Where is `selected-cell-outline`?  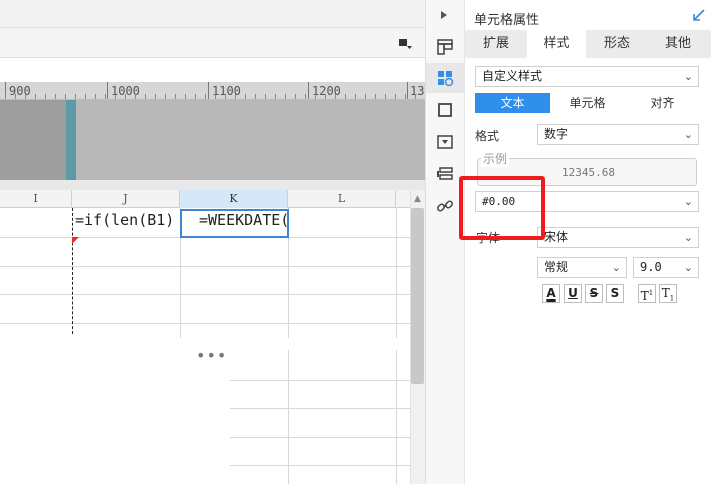 selected-cell-outline is located at coordinates (234, 223).